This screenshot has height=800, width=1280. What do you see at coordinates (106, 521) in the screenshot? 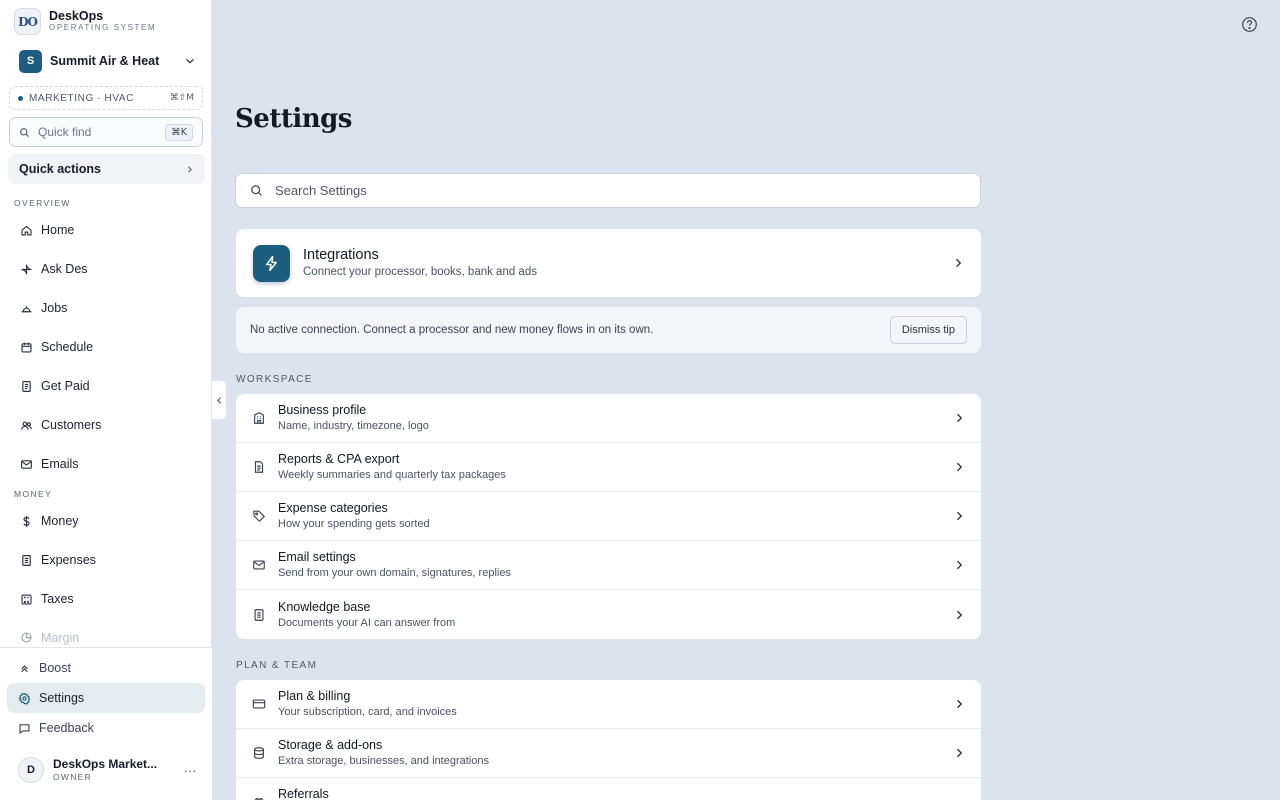
I see `sidebar-item-money: Money` at bounding box center [106, 521].